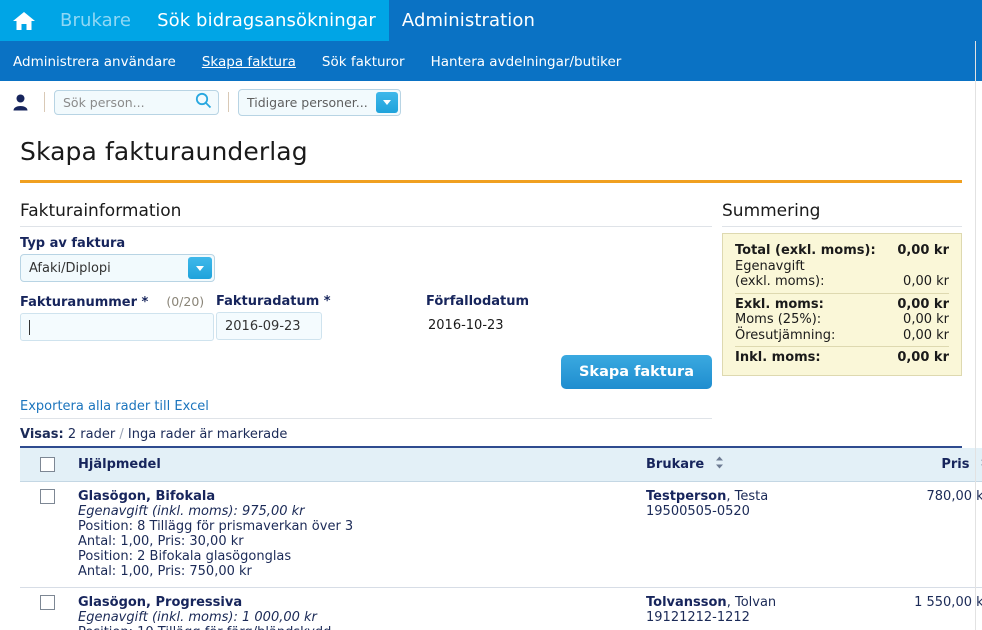  Describe the element at coordinates (203, 102) in the screenshot. I see `search-icon` at that location.